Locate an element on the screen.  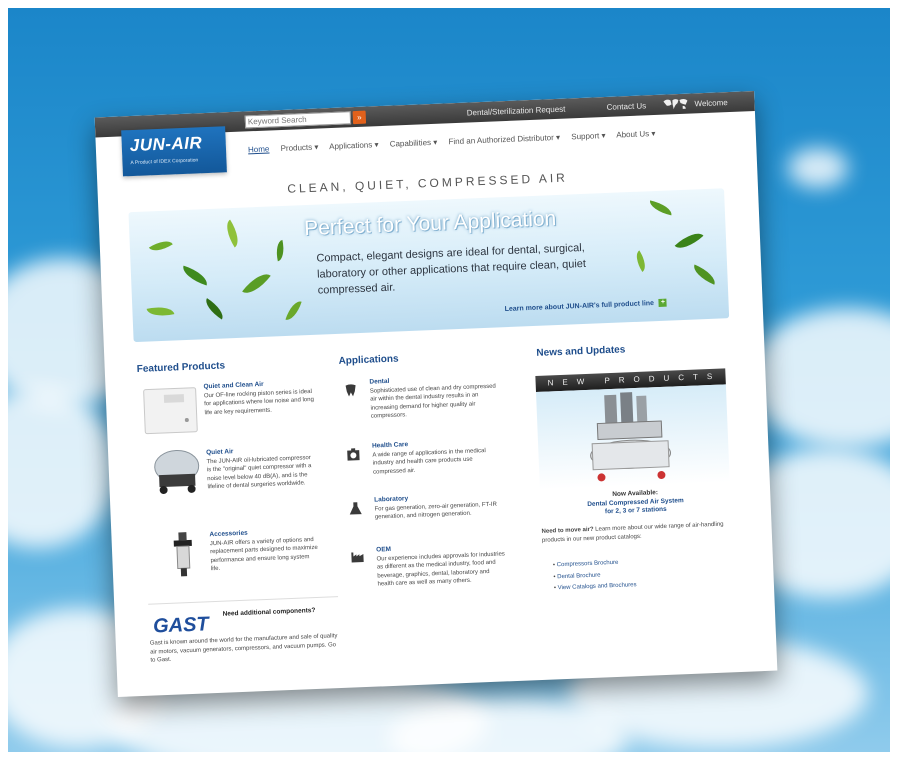
nav-capabilities: Capabilities ▾ is located at coordinates (414, 143).